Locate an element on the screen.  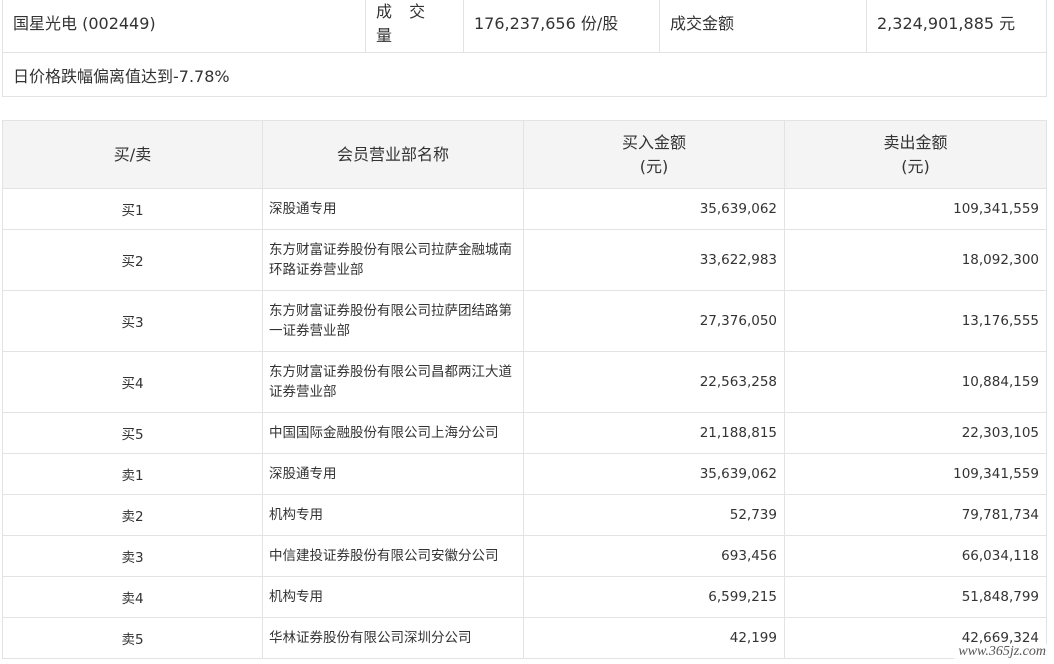
table-header-row: 买/卖 会员营业部名称 买入金额 (元) 卖出金额 (元) is located at coordinates (524, 154).